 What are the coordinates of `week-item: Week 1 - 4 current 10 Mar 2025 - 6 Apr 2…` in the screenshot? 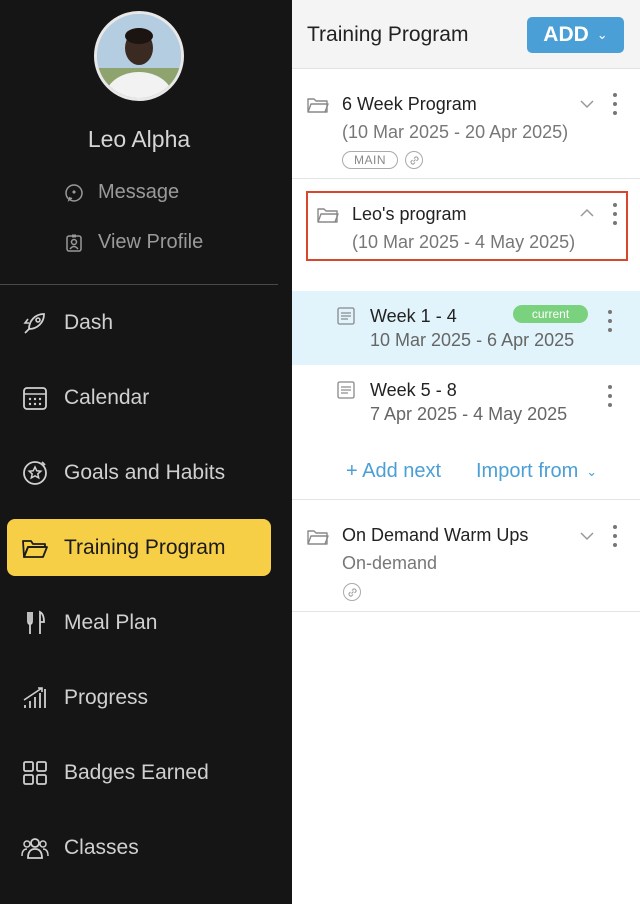 It's located at (466, 328).